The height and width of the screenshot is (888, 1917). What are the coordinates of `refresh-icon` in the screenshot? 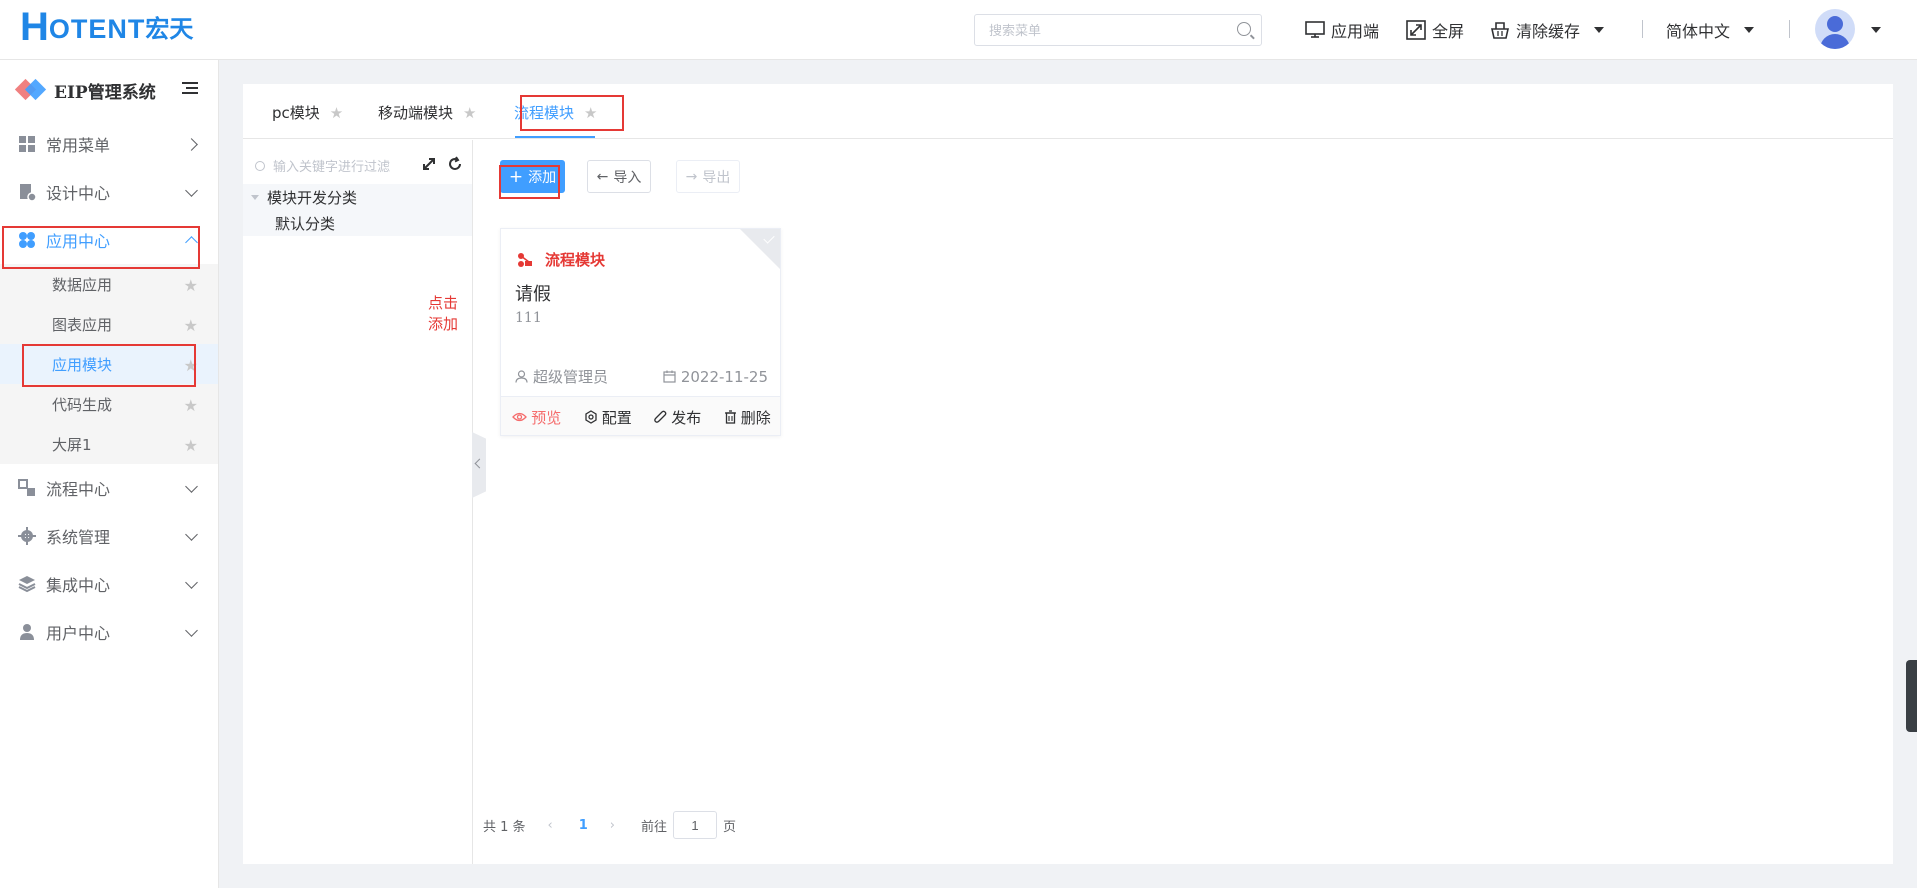 It's located at (455, 164).